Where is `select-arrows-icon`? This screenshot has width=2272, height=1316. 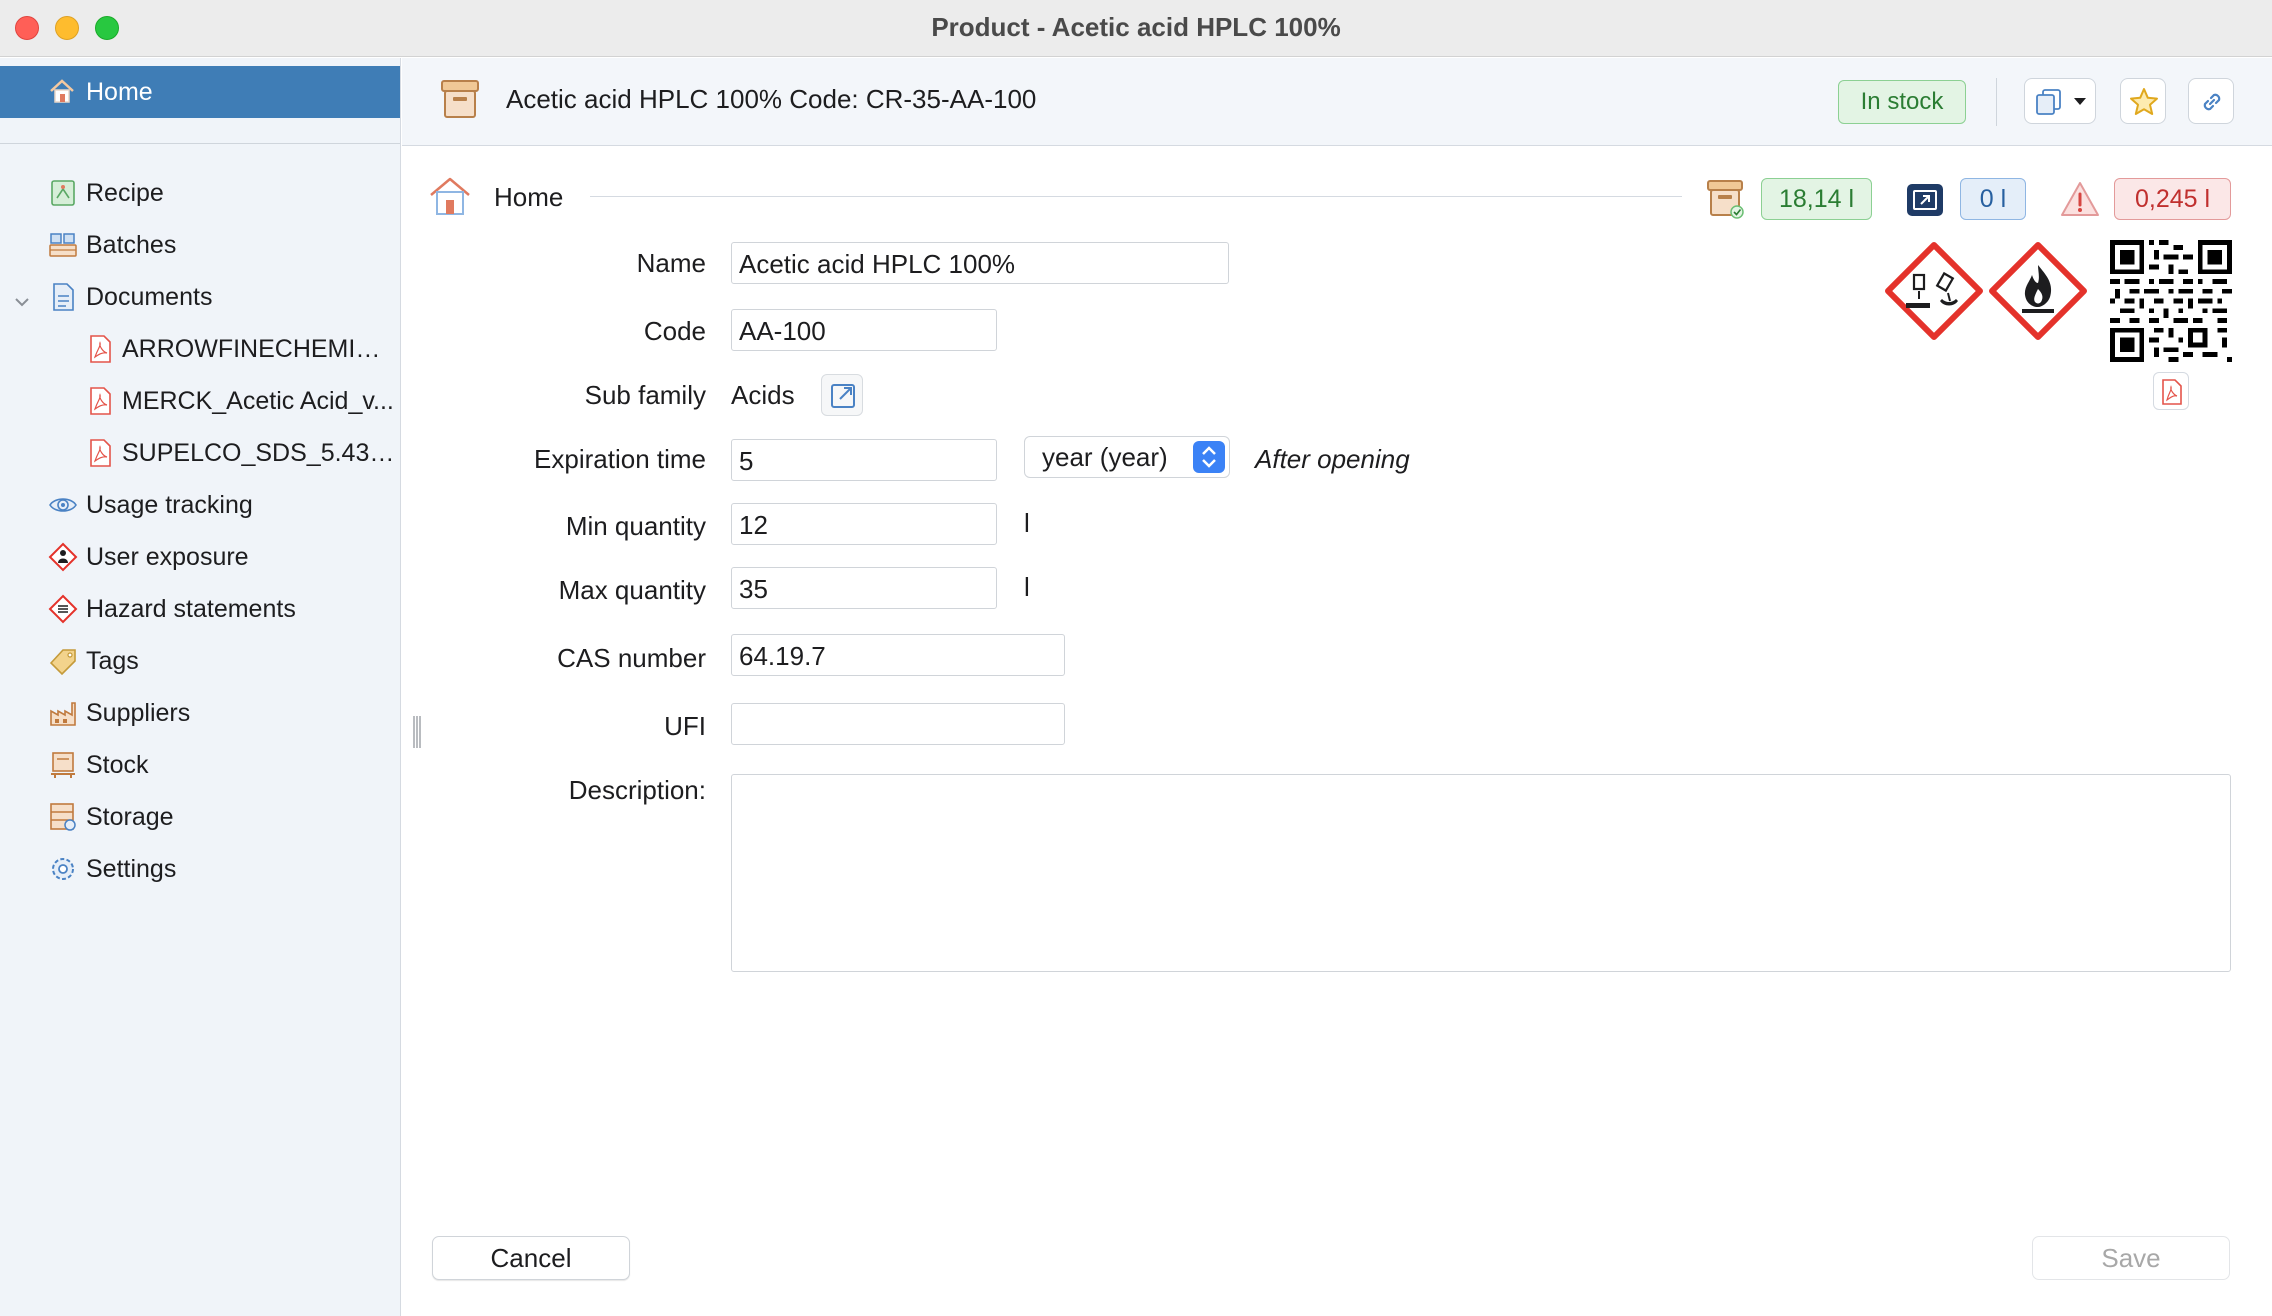 select-arrows-icon is located at coordinates (1209, 457).